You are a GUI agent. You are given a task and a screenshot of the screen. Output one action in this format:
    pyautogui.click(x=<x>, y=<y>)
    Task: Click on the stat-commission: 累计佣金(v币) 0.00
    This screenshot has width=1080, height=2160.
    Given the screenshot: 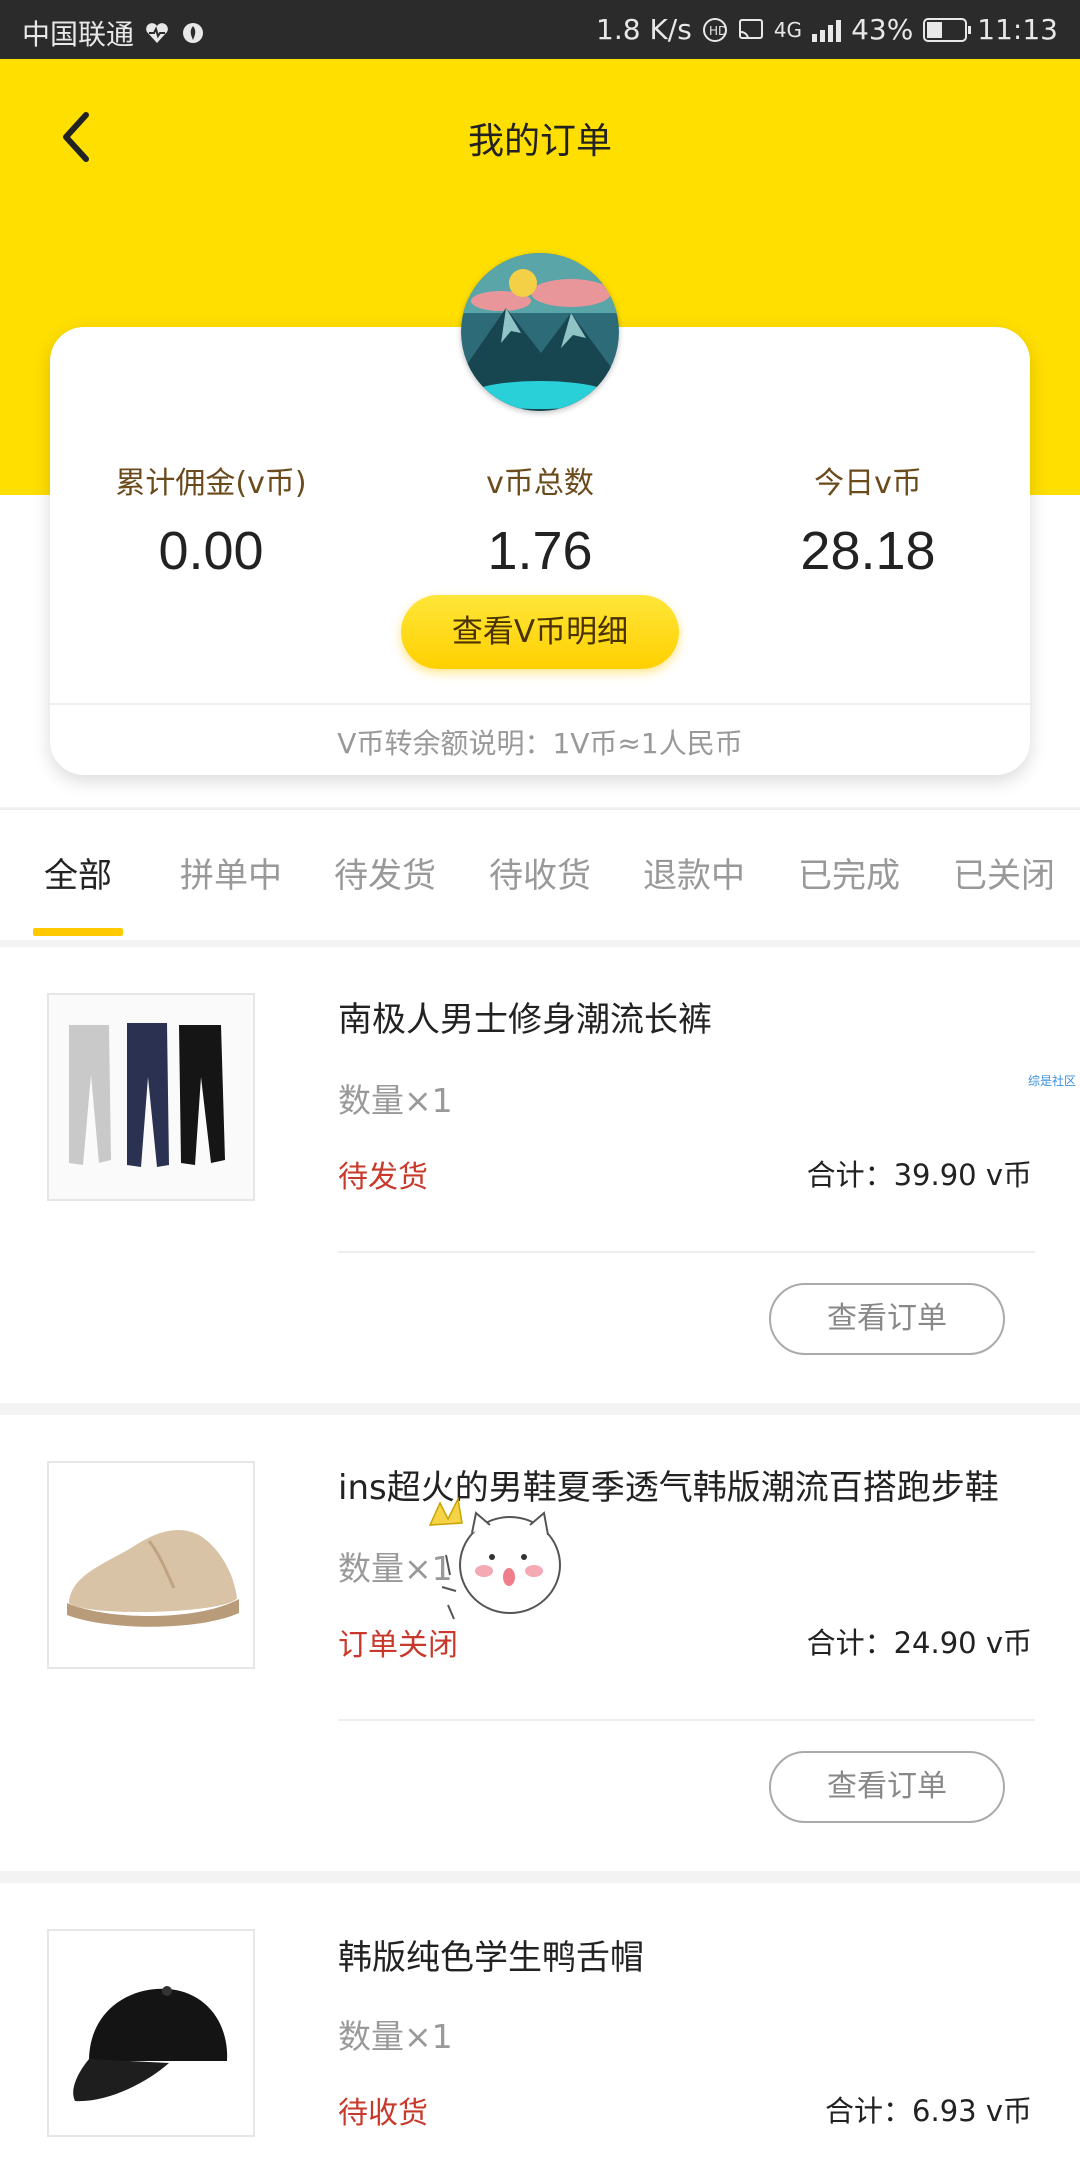 What is the action you would take?
    pyautogui.click(x=211, y=520)
    